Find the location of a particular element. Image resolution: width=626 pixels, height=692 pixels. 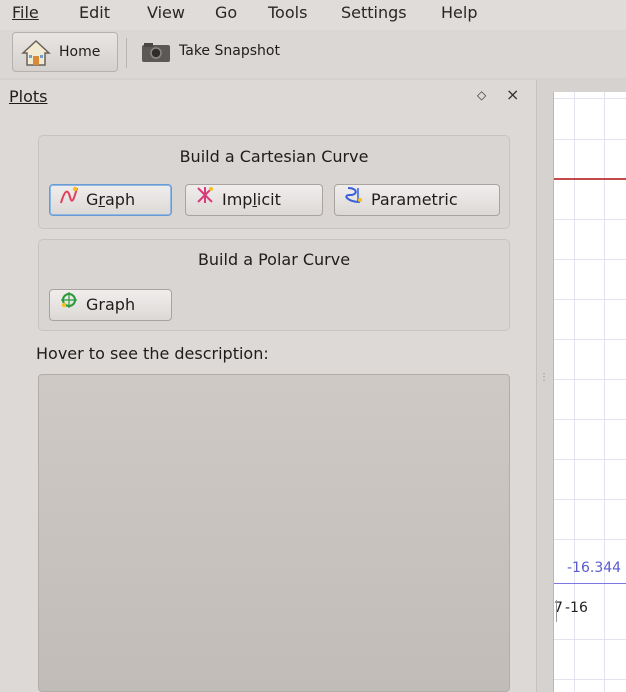

camera-icon is located at coordinates (156, 54).